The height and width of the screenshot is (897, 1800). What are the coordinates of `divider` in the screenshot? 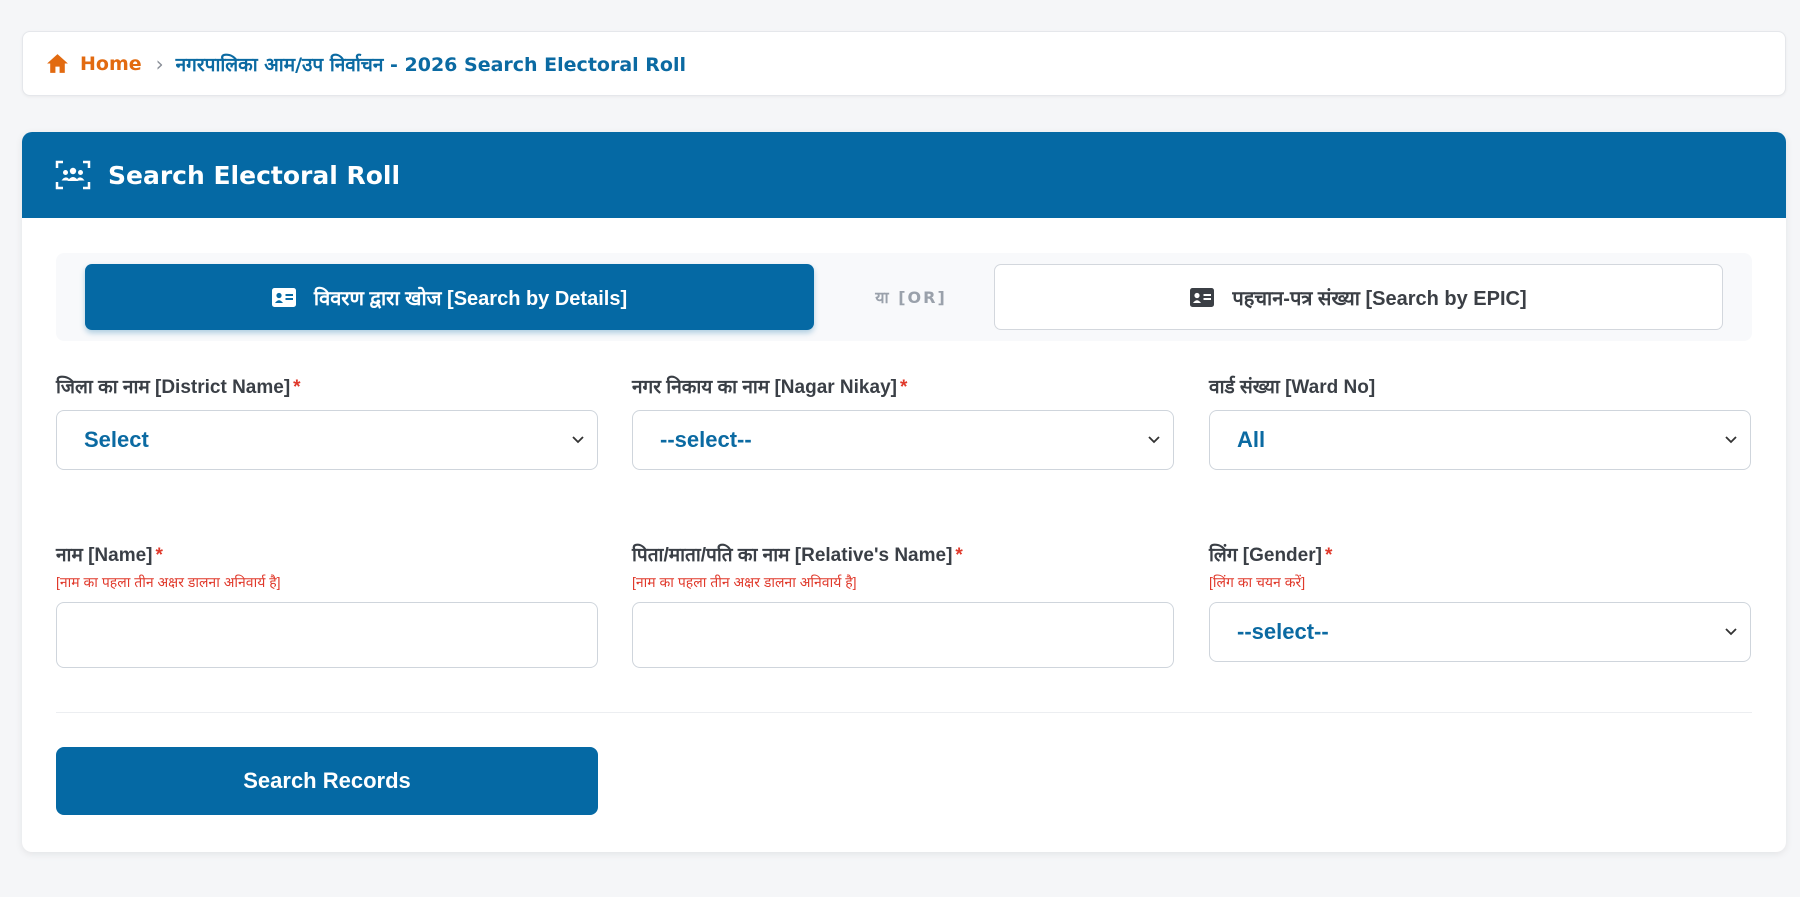 It's located at (904, 712).